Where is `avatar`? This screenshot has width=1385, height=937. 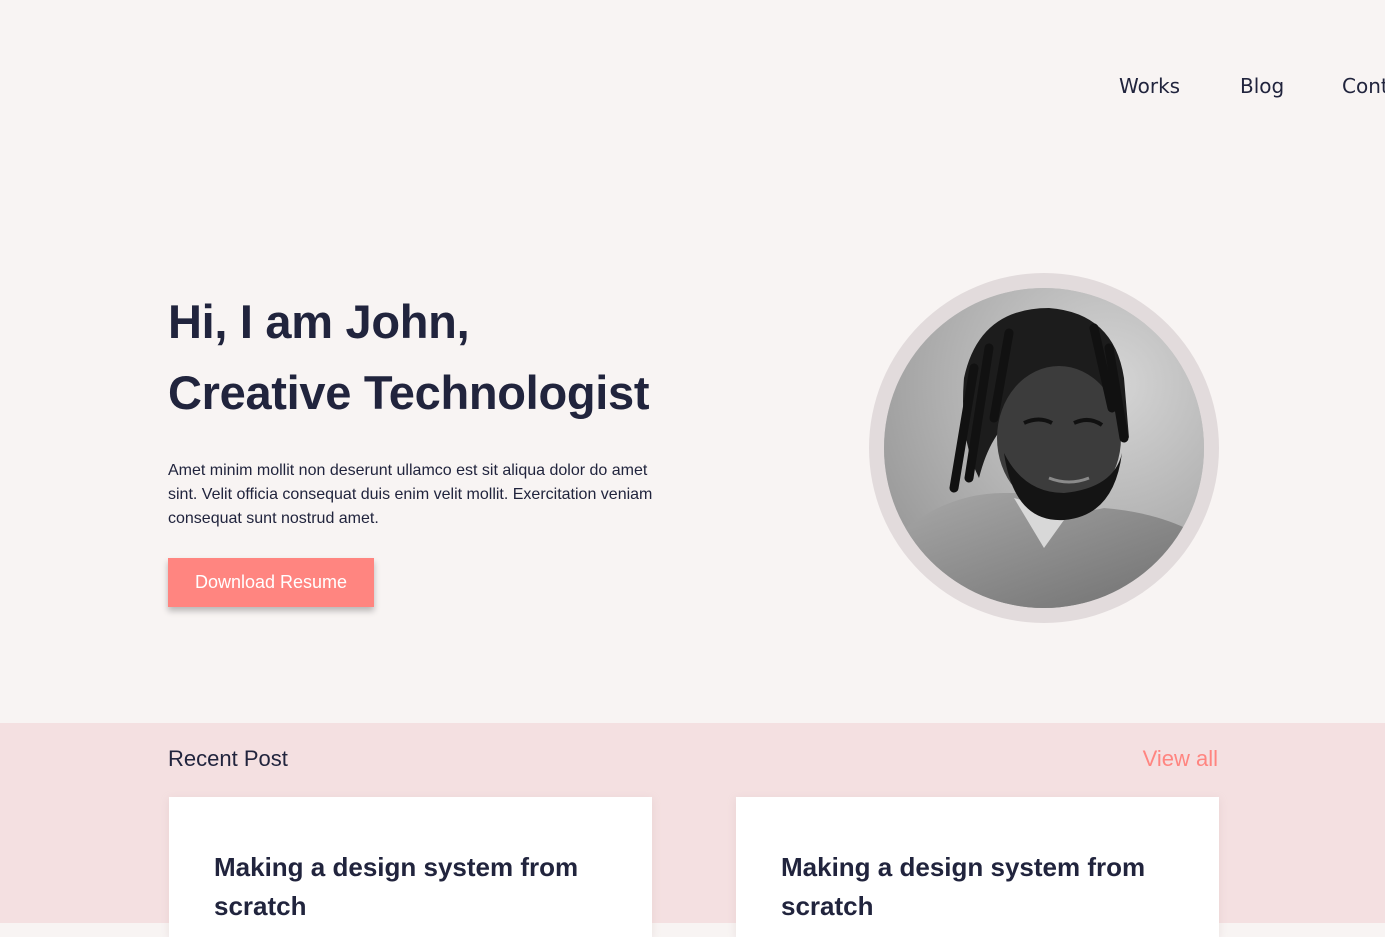 avatar is located at coordinates (1044, 448).